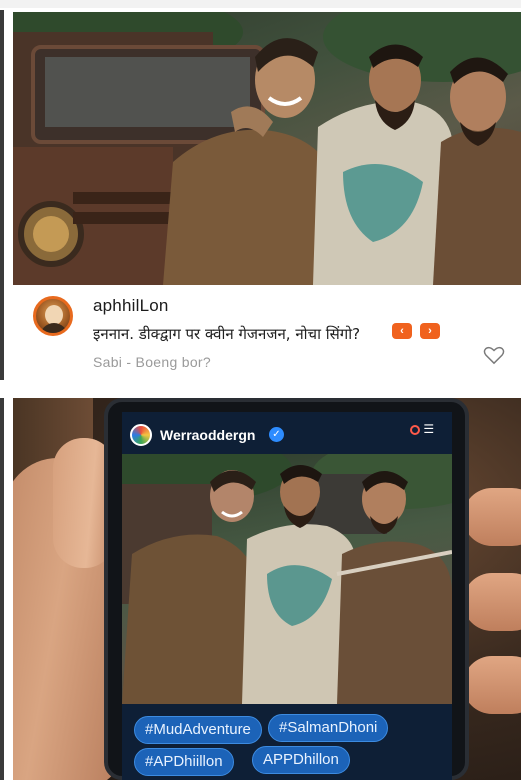 Image resolution: width=521 pixels, height=780 pixels. I want to click on hashtag-chip: #APDhiillon, so click(184, 762).